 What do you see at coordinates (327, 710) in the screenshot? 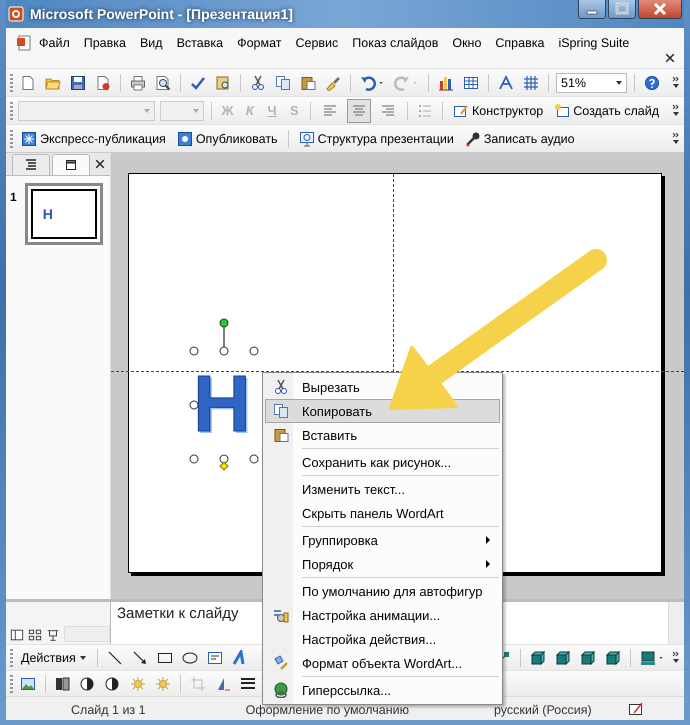
I see `status-text: Оформление по умолчанию` at bounding box center [327, 710].